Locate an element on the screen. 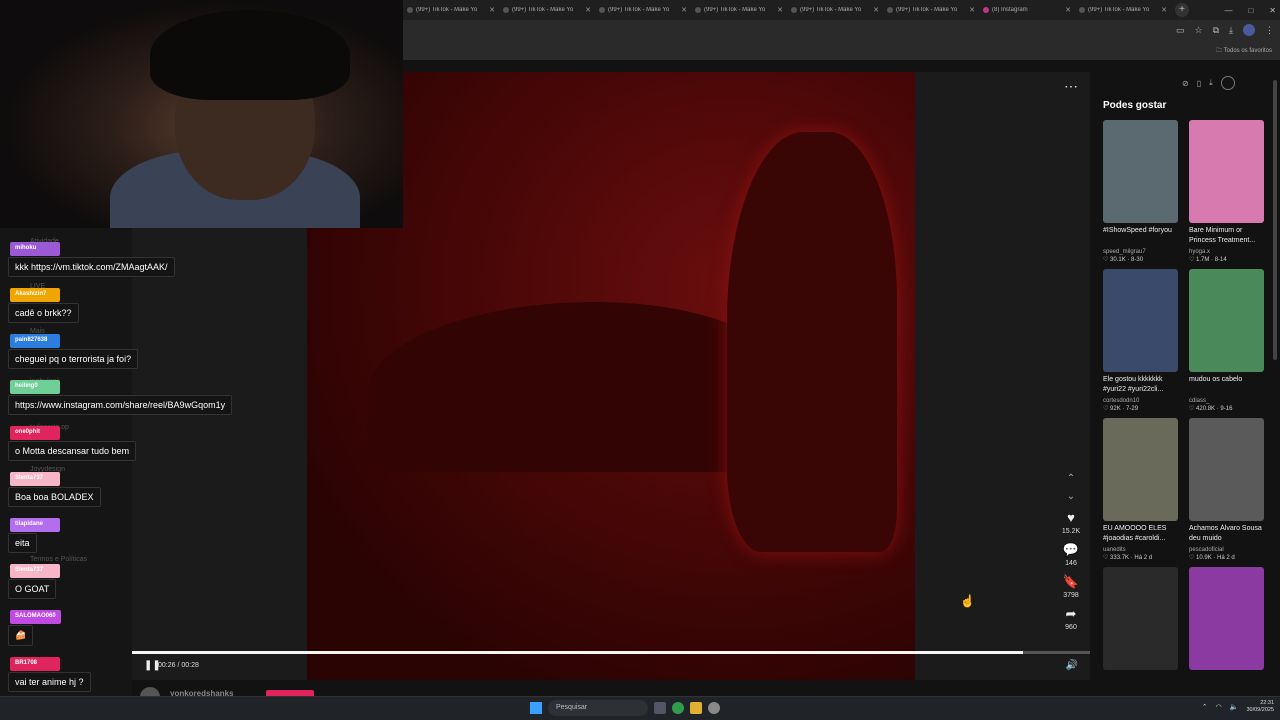 The image size is (1280, 720). cast-icon: ▭ is located at coordinates (1180, 30).